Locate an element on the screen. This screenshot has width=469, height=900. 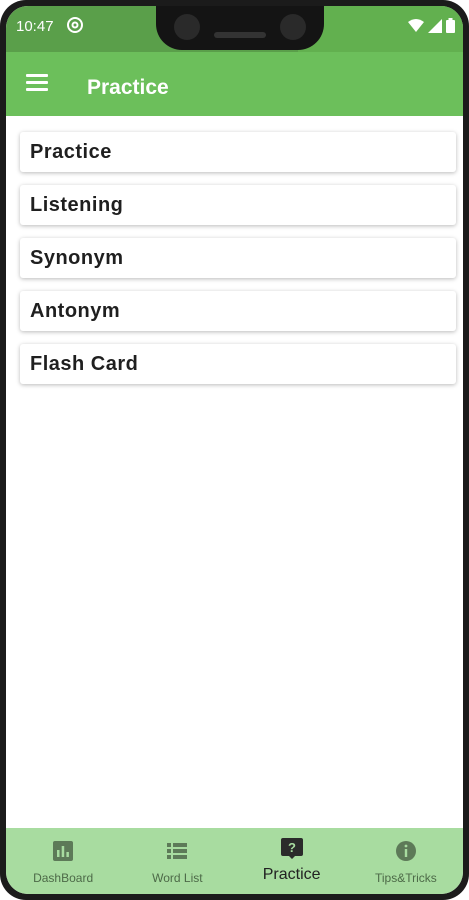
nav-item-tips-tricks: Tips&Tricks is located at coordinates (406, 861).